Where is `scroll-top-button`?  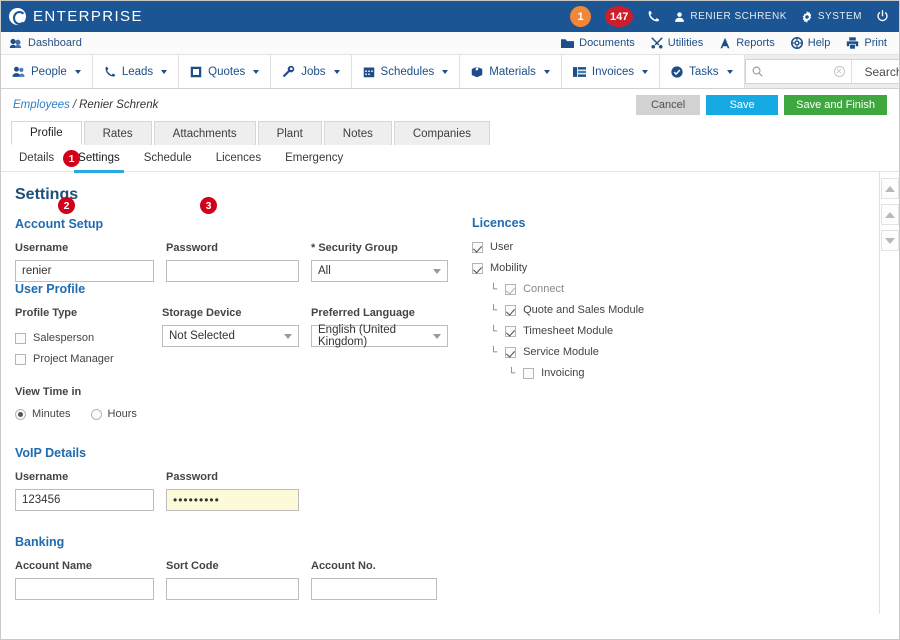 scroll-top-button is located at coordinates (889, 188).